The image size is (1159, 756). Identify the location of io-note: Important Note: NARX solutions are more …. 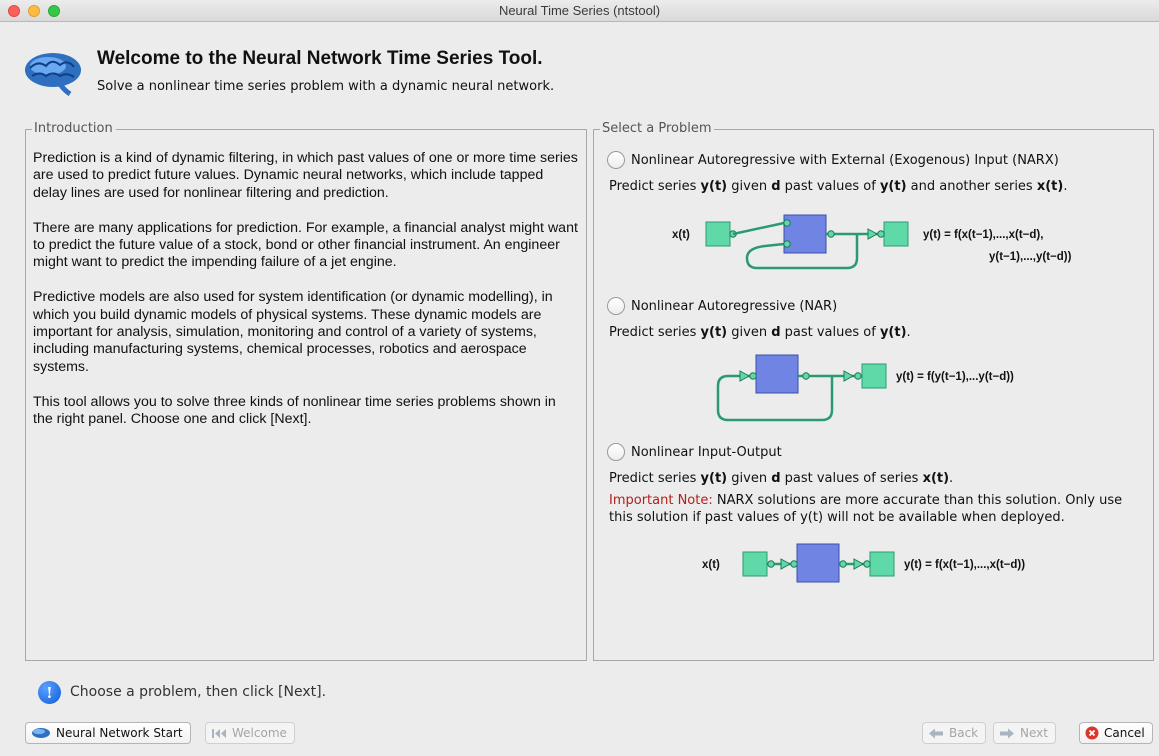
(866, 509).